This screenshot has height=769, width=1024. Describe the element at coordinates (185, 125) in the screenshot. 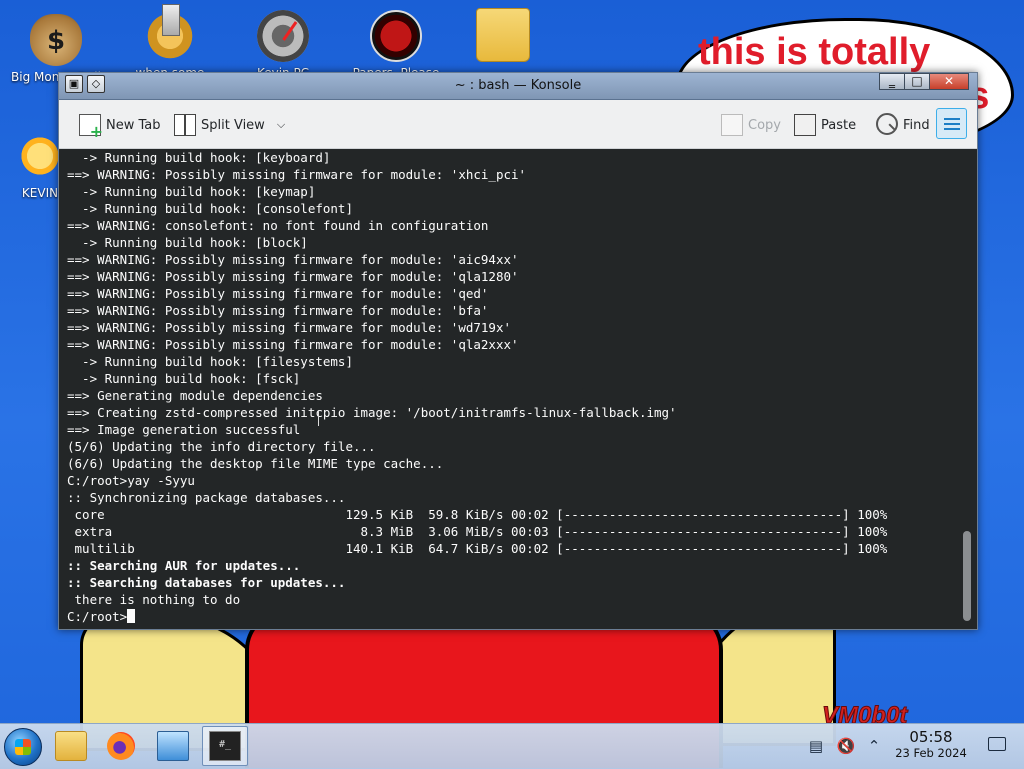

I see `split-view-icon` at that location.